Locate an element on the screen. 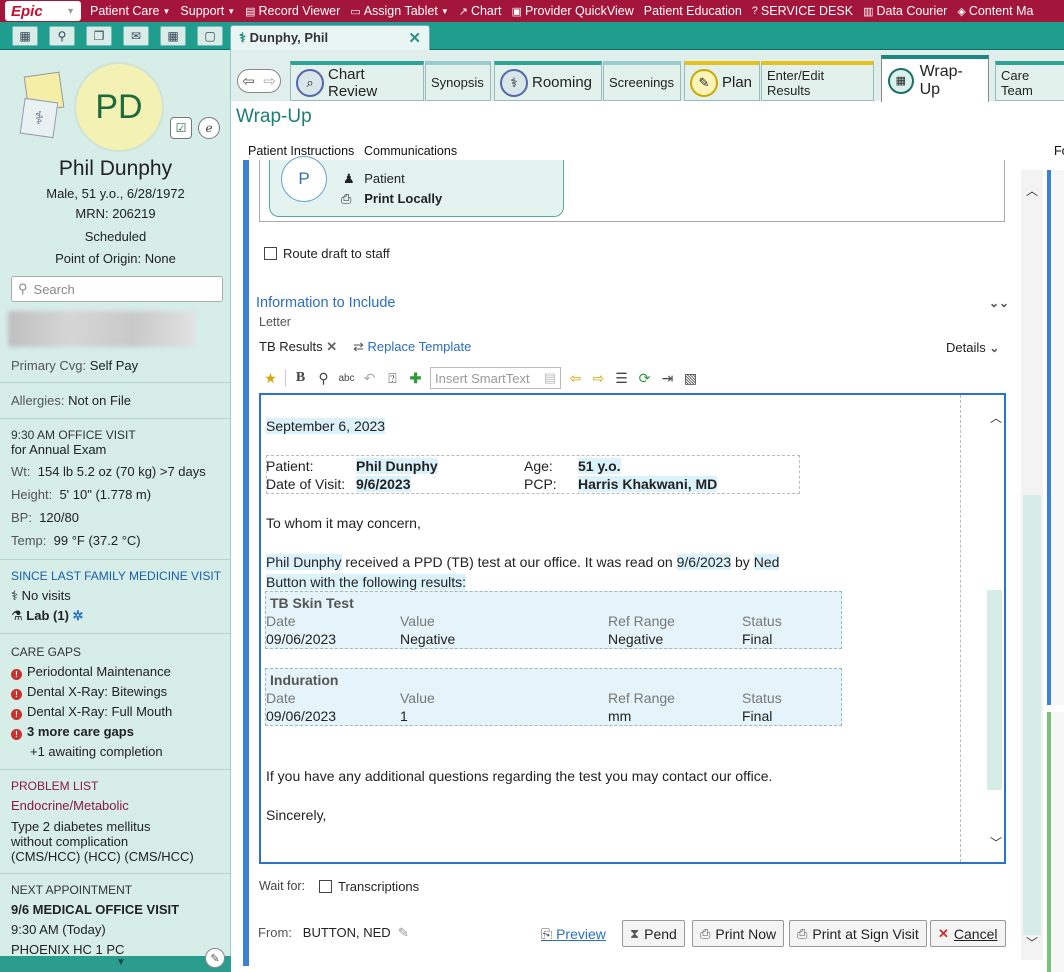 Image resolution: width=1064 pixels, height=972 pixels. import-icon: ⇥ is located at coordinates (667, 378).